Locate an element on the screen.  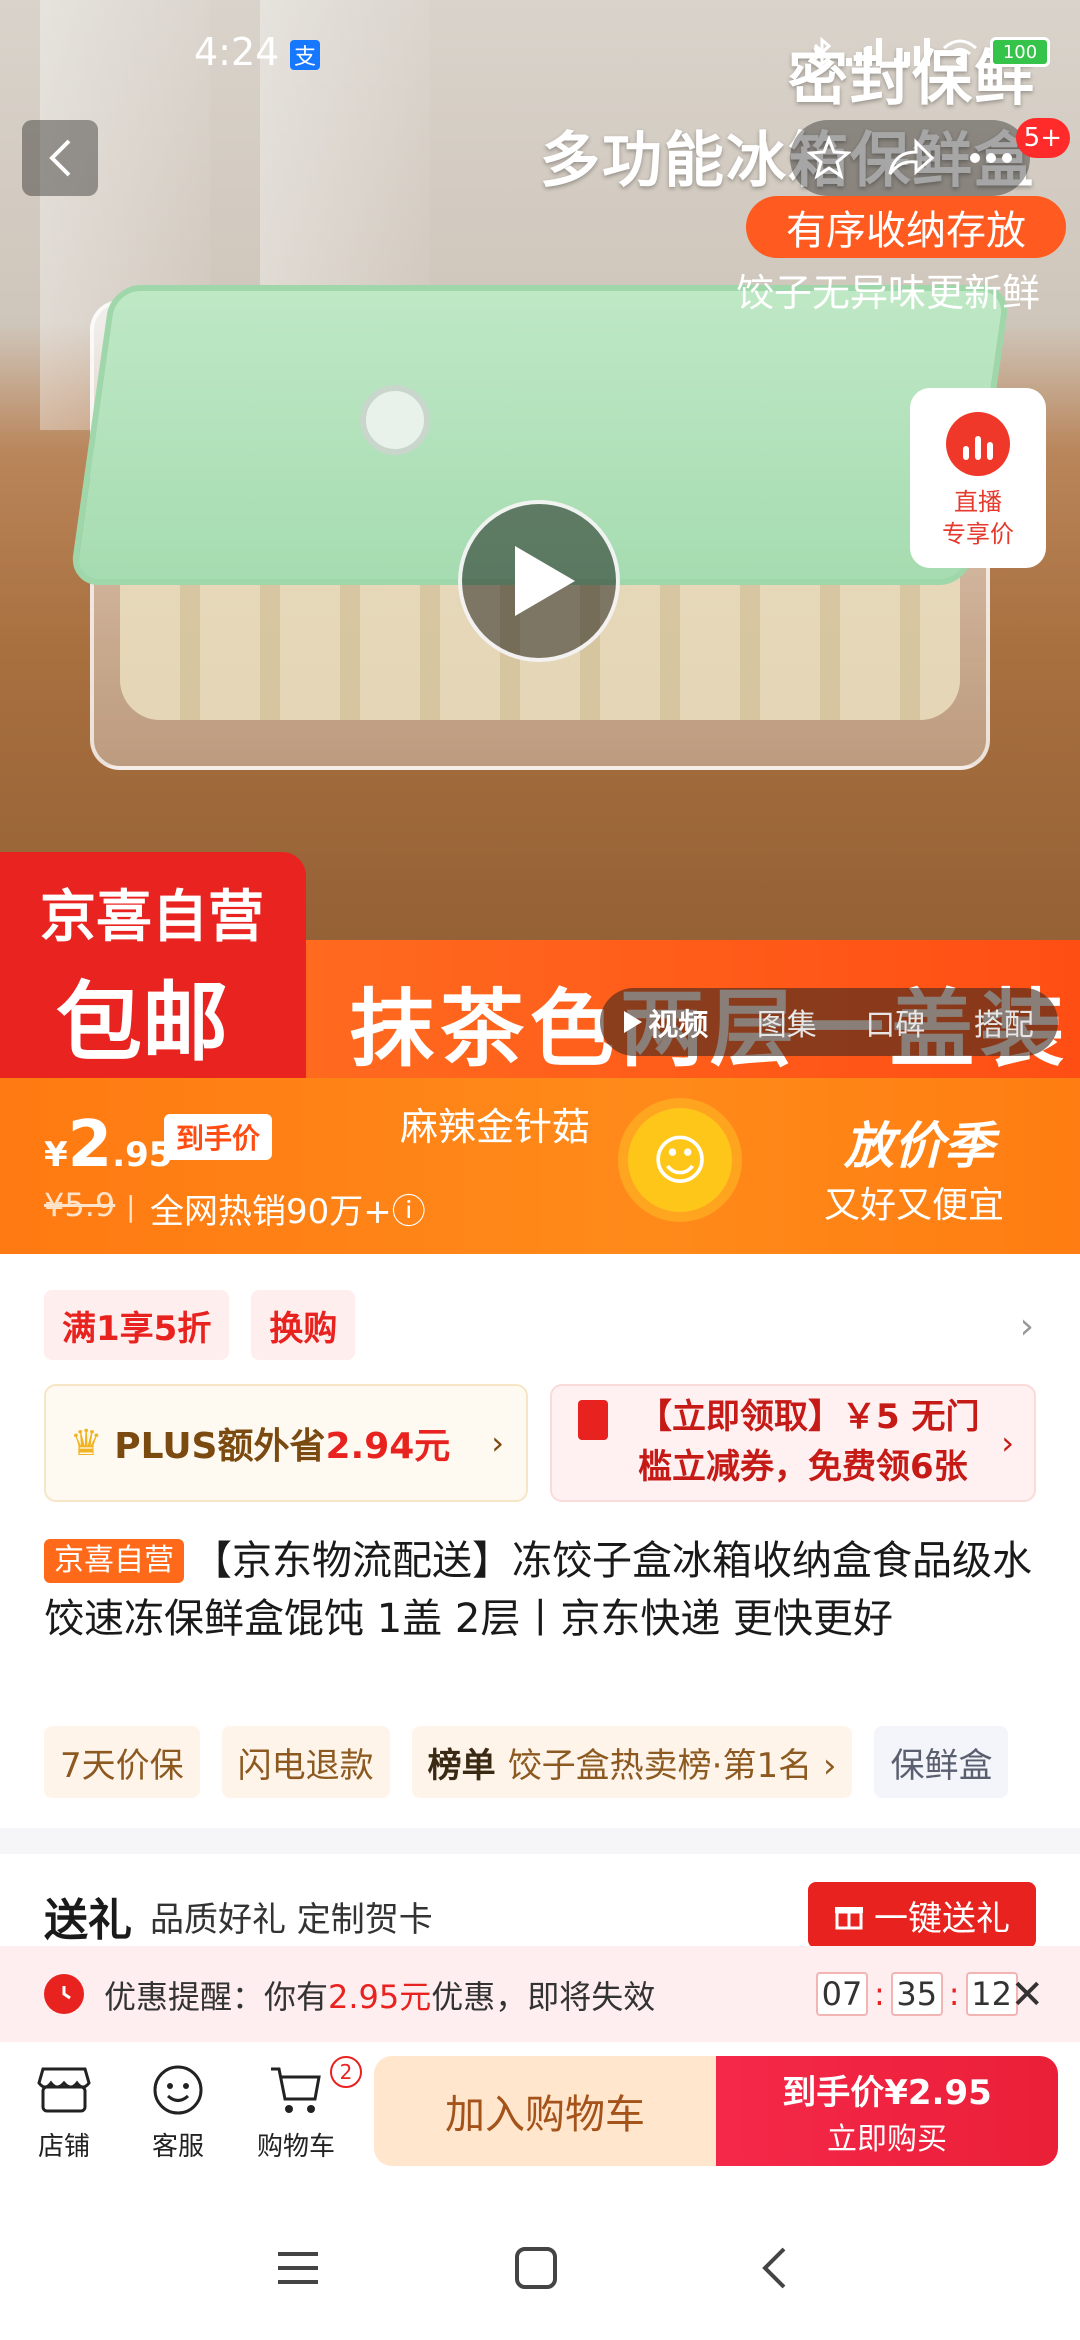
store-label: 店铺 is located at coordinates (63, 2147).